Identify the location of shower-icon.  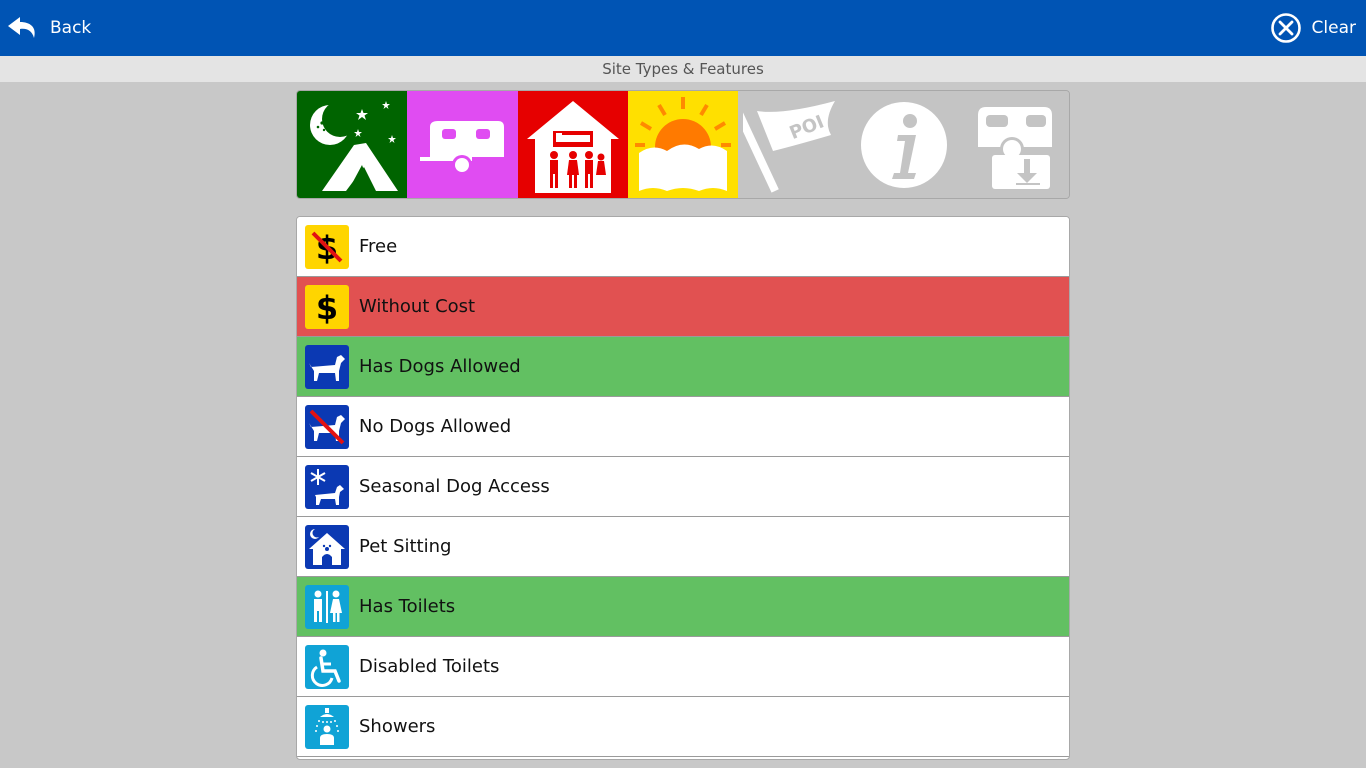
(327, 726).